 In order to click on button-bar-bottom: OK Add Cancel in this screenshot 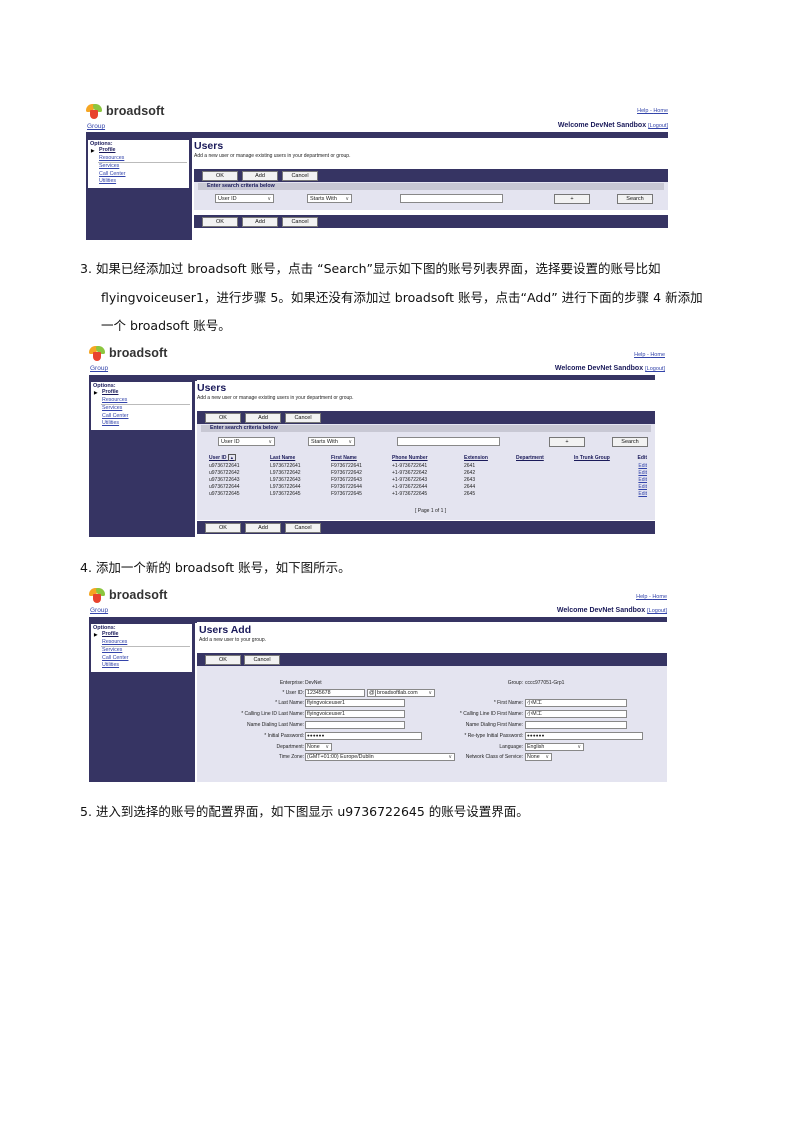, I will do `click(431, 221)`.